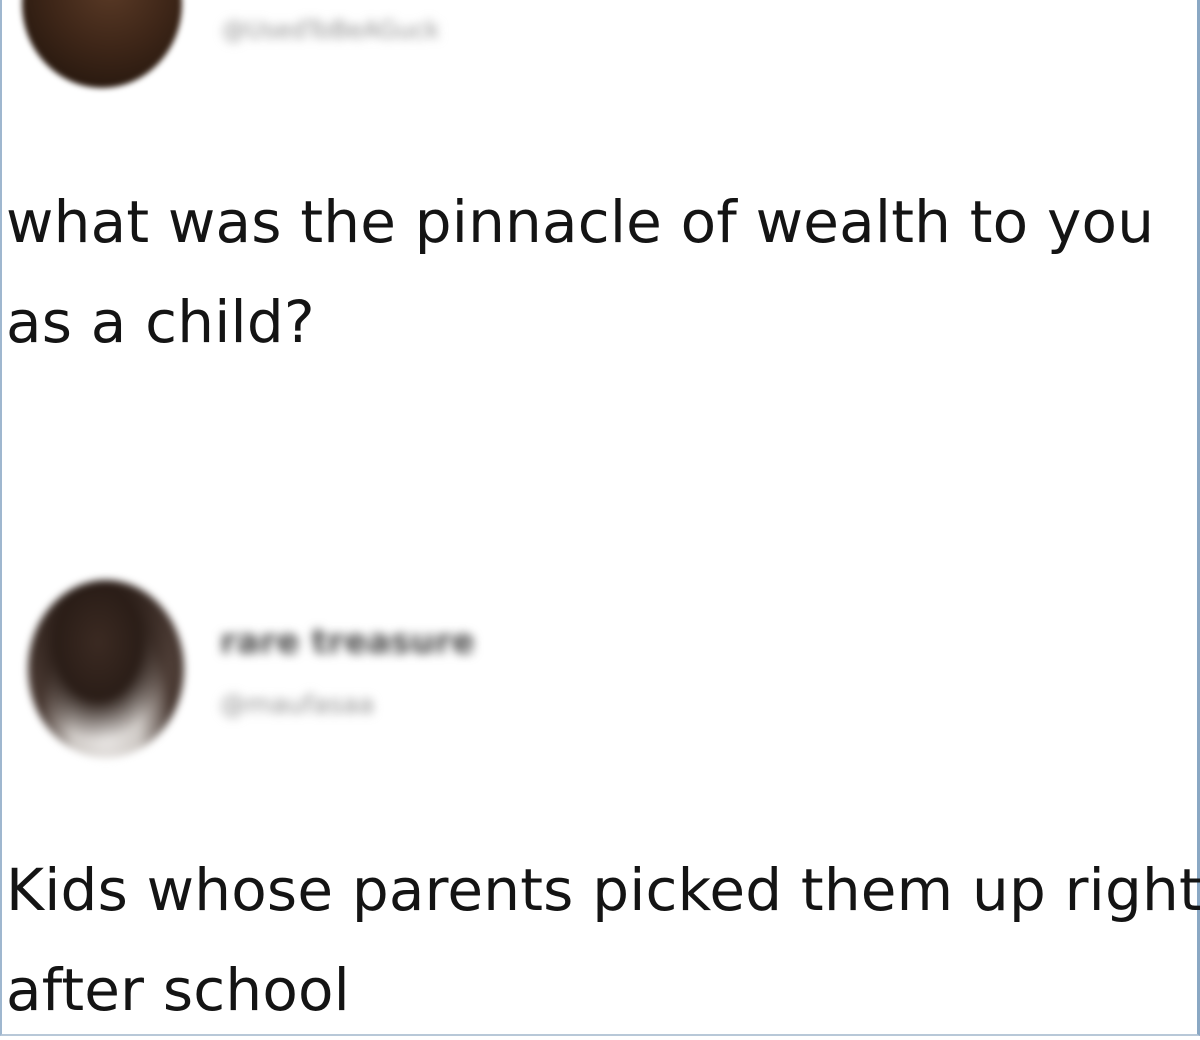 This screenshot has height=1040, width=1200. Describe the element at coordinates (330, 30) in the screenshot. I see `author-handle: @UsedToBeAGuck` at that location.